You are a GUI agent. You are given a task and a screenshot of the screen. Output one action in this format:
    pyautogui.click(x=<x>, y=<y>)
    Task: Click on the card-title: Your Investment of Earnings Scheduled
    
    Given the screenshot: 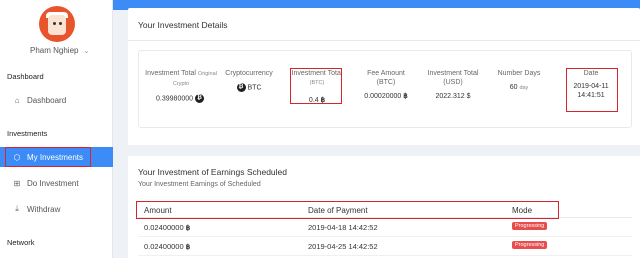 What is the action you would take?
    pyautogui.click(x=213, y=172)
    